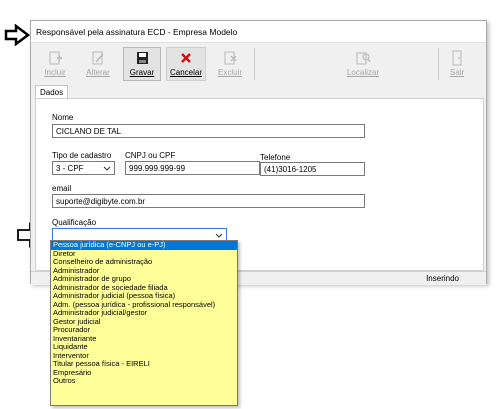  I want to click on dropdown-option: Procurador, so click(144, 330).